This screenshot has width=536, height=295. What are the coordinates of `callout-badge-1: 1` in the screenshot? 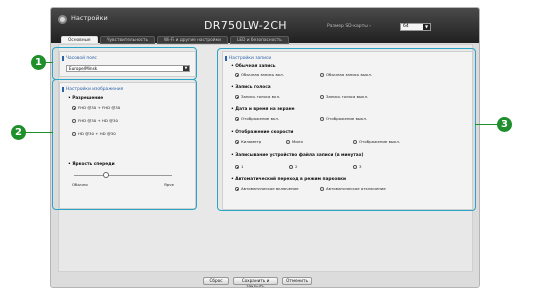 It's located at (38, 62).